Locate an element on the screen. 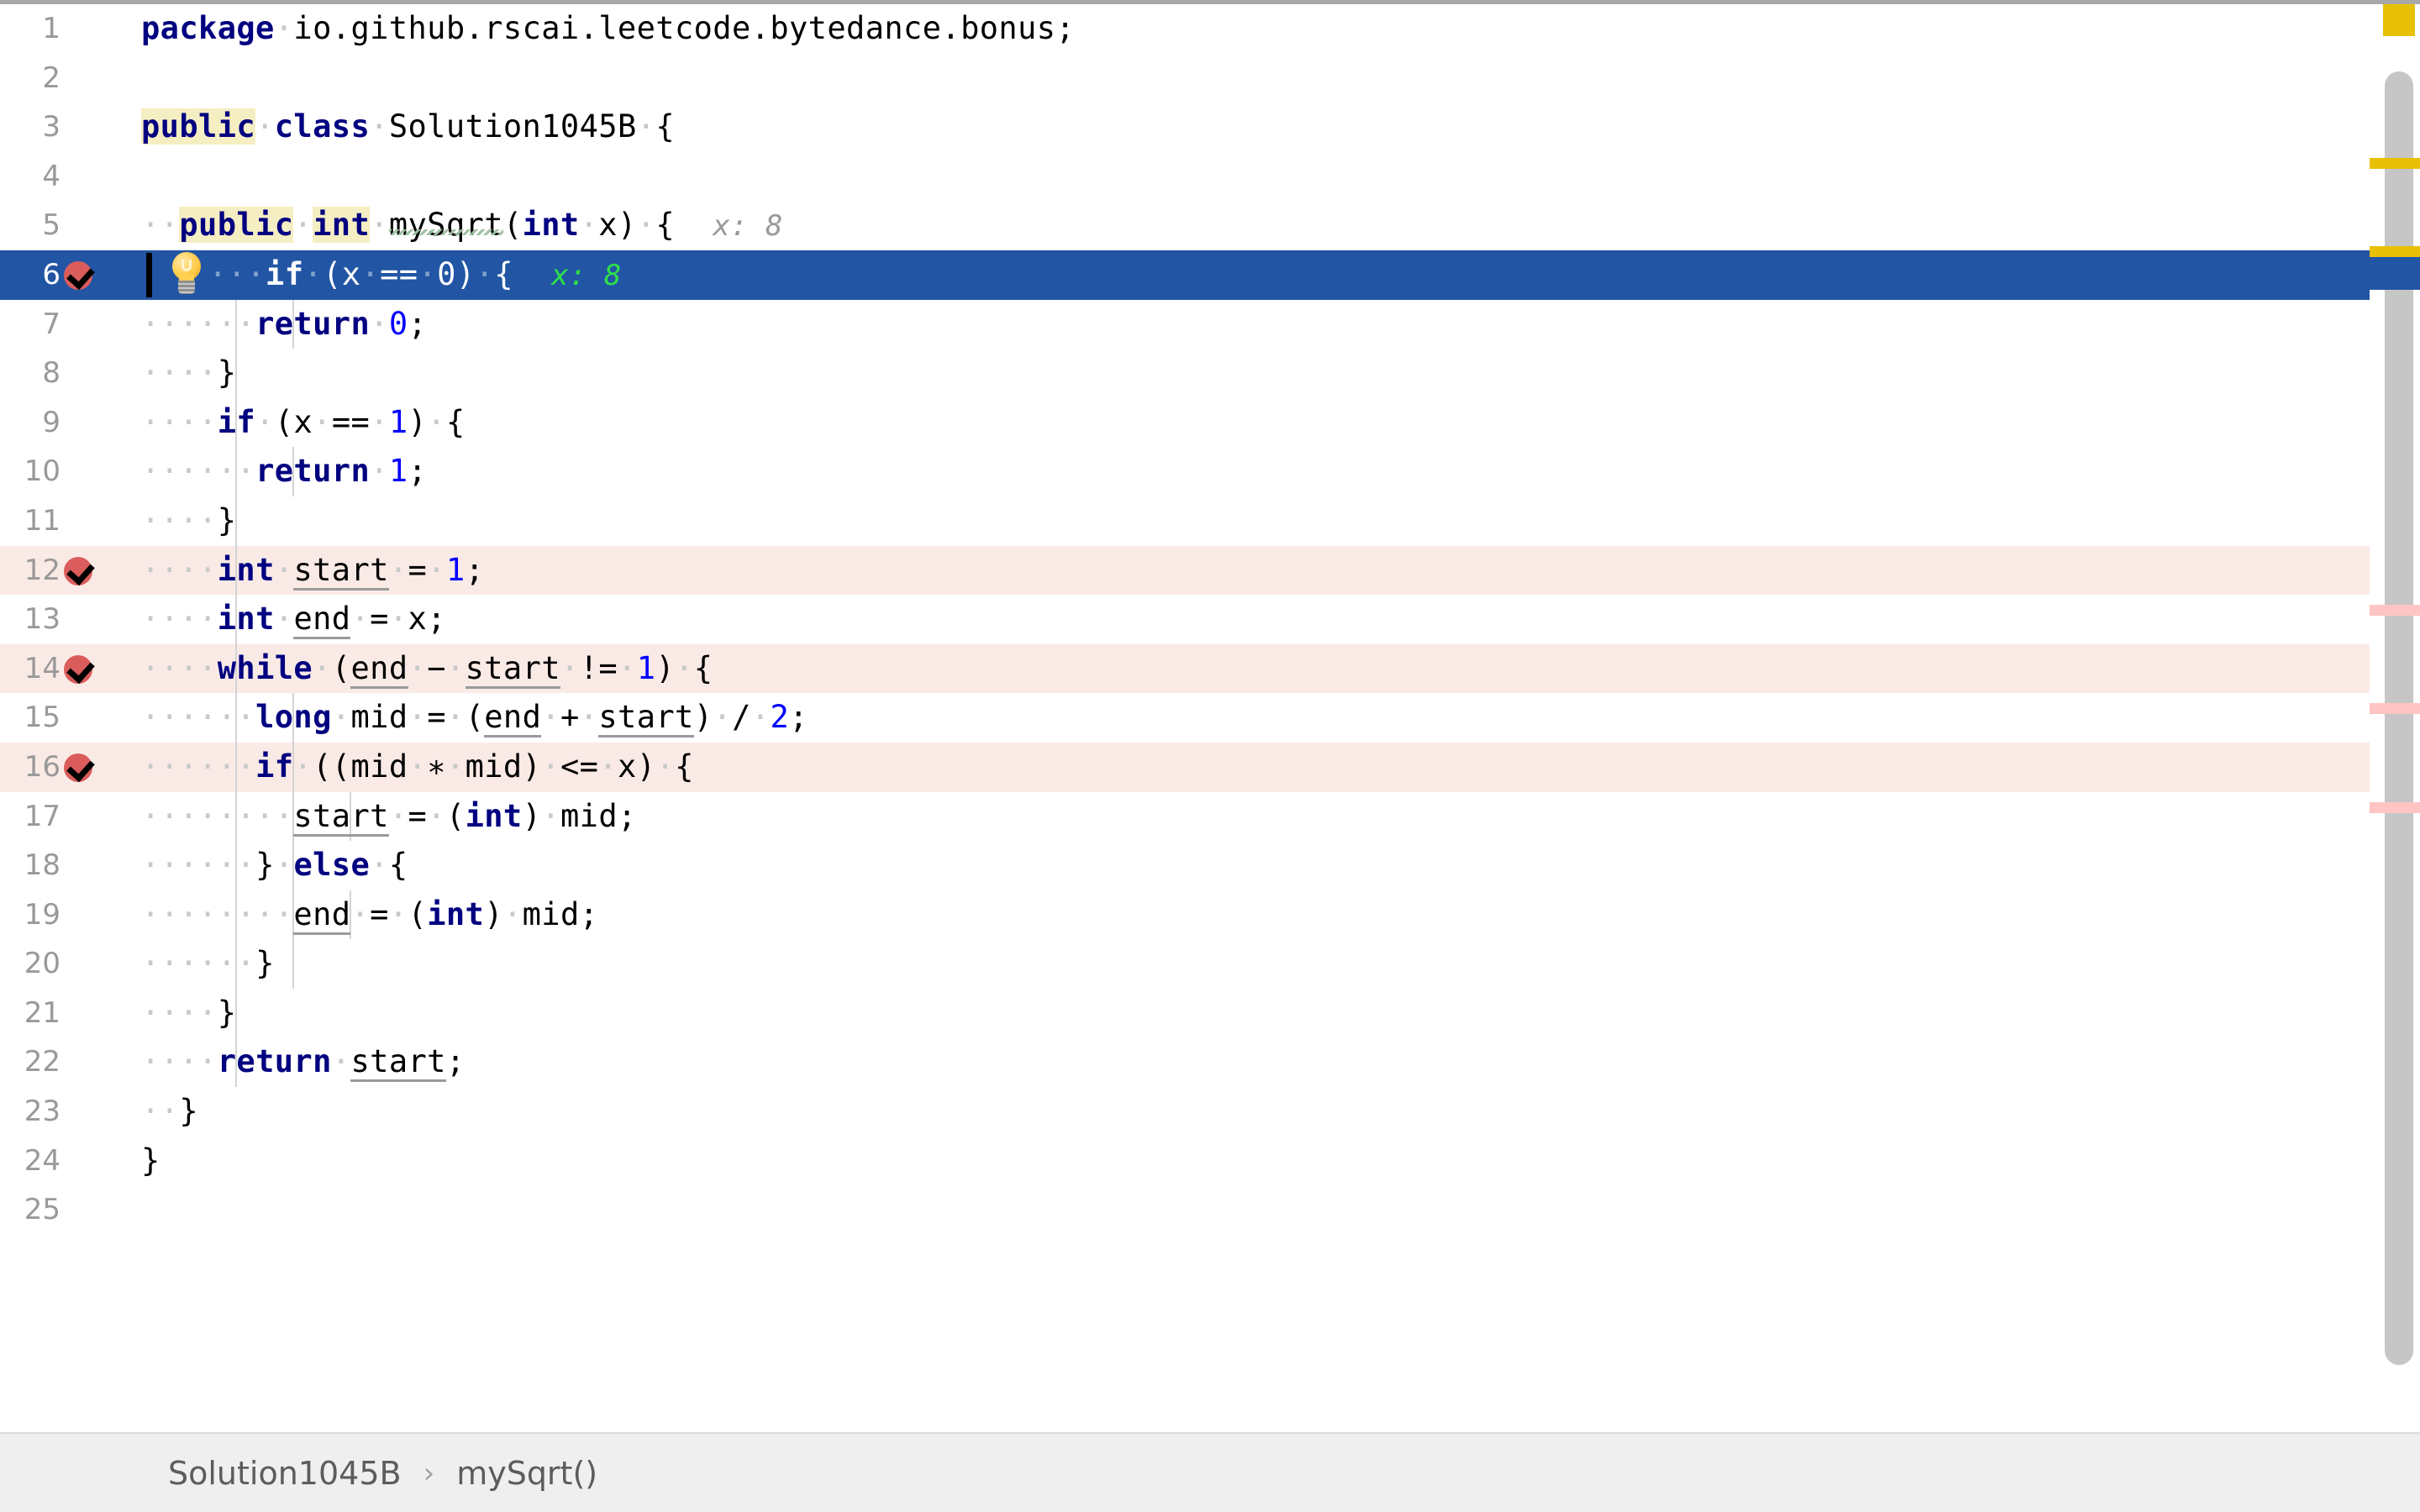  gutter: 15 is located at coordinates (70, 718).